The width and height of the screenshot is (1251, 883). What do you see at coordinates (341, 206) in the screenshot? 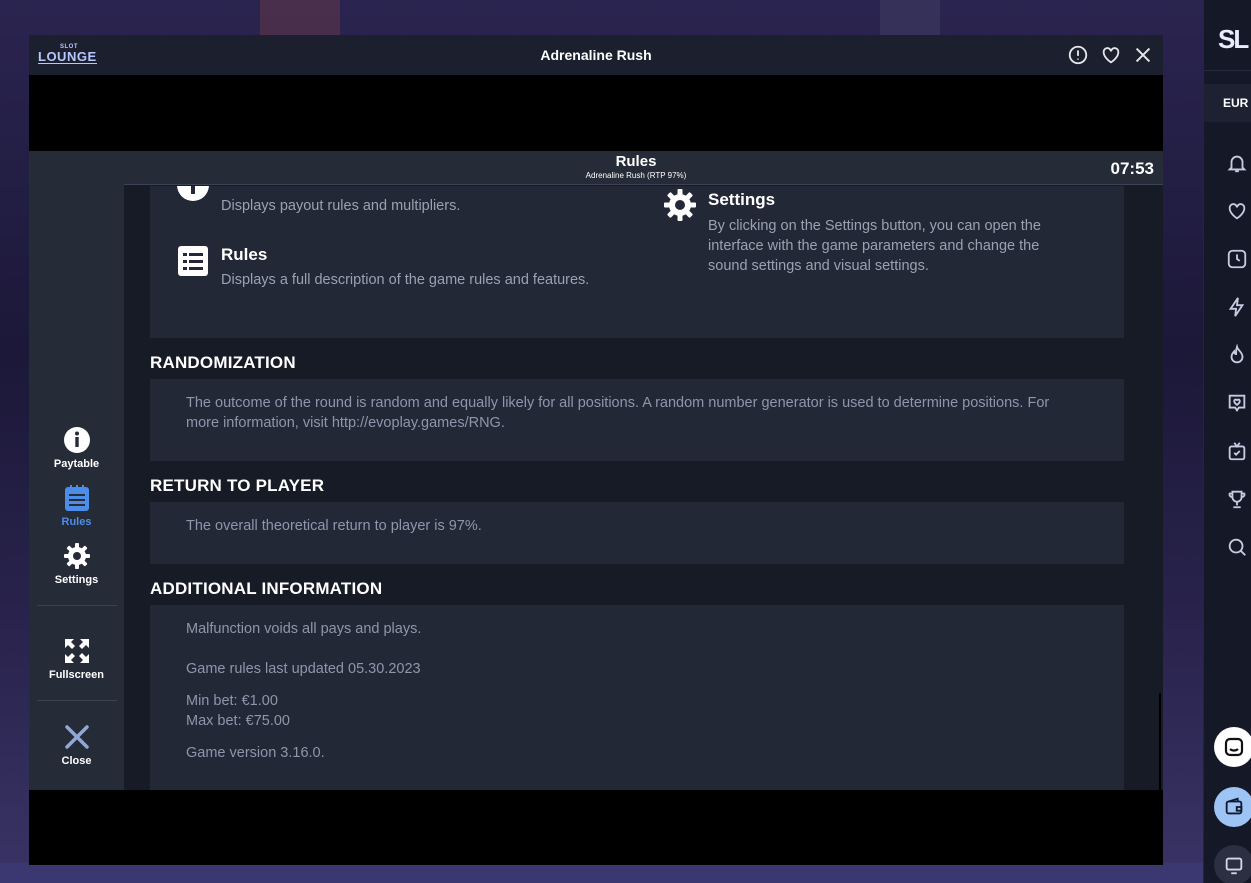
I see `paytable-description: Displays payout rules and multipliers.` at bounding box center [341, 206].